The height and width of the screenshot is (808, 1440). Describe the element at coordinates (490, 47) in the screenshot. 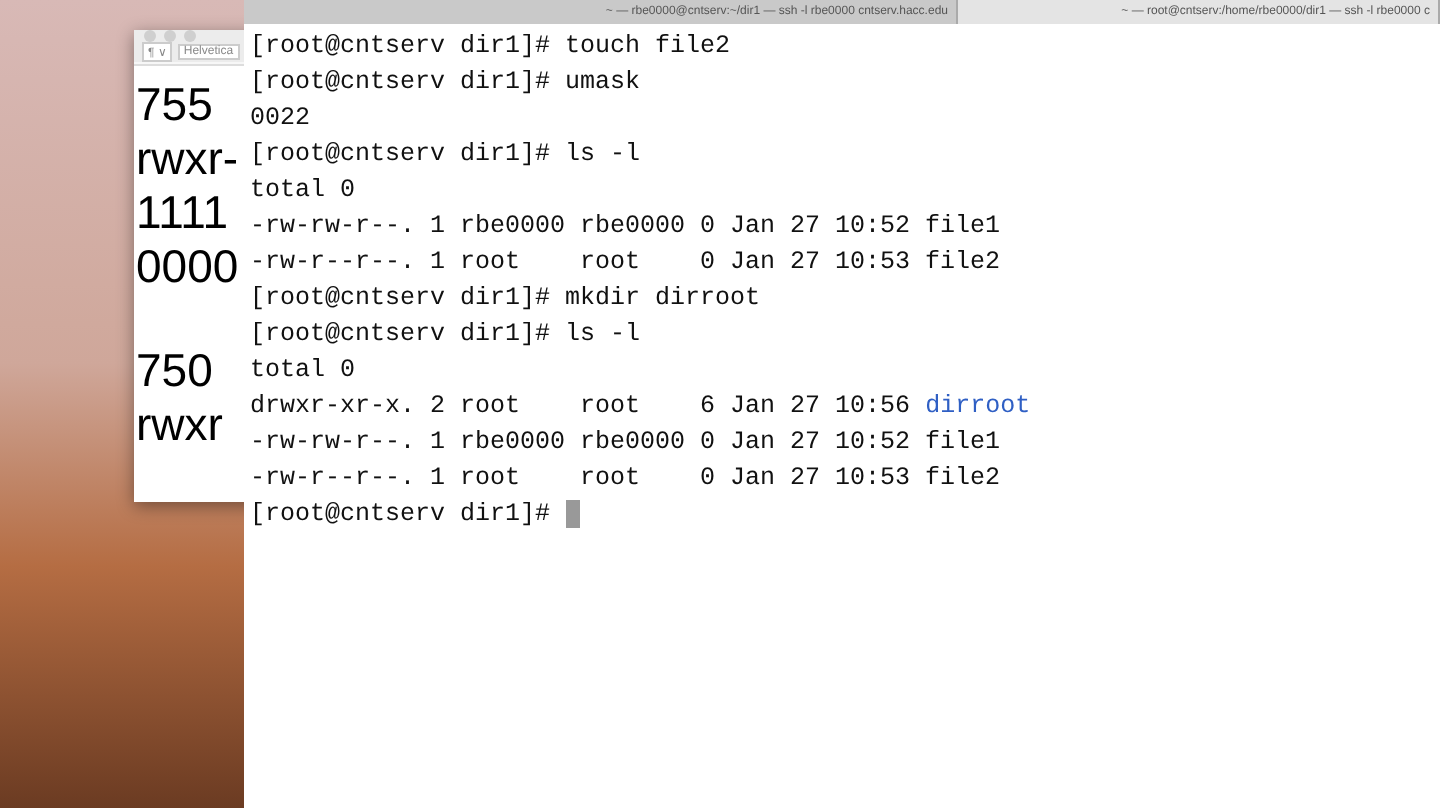

I see `terminal-text: [root@cntserv dir1]# touch file2` at that location.